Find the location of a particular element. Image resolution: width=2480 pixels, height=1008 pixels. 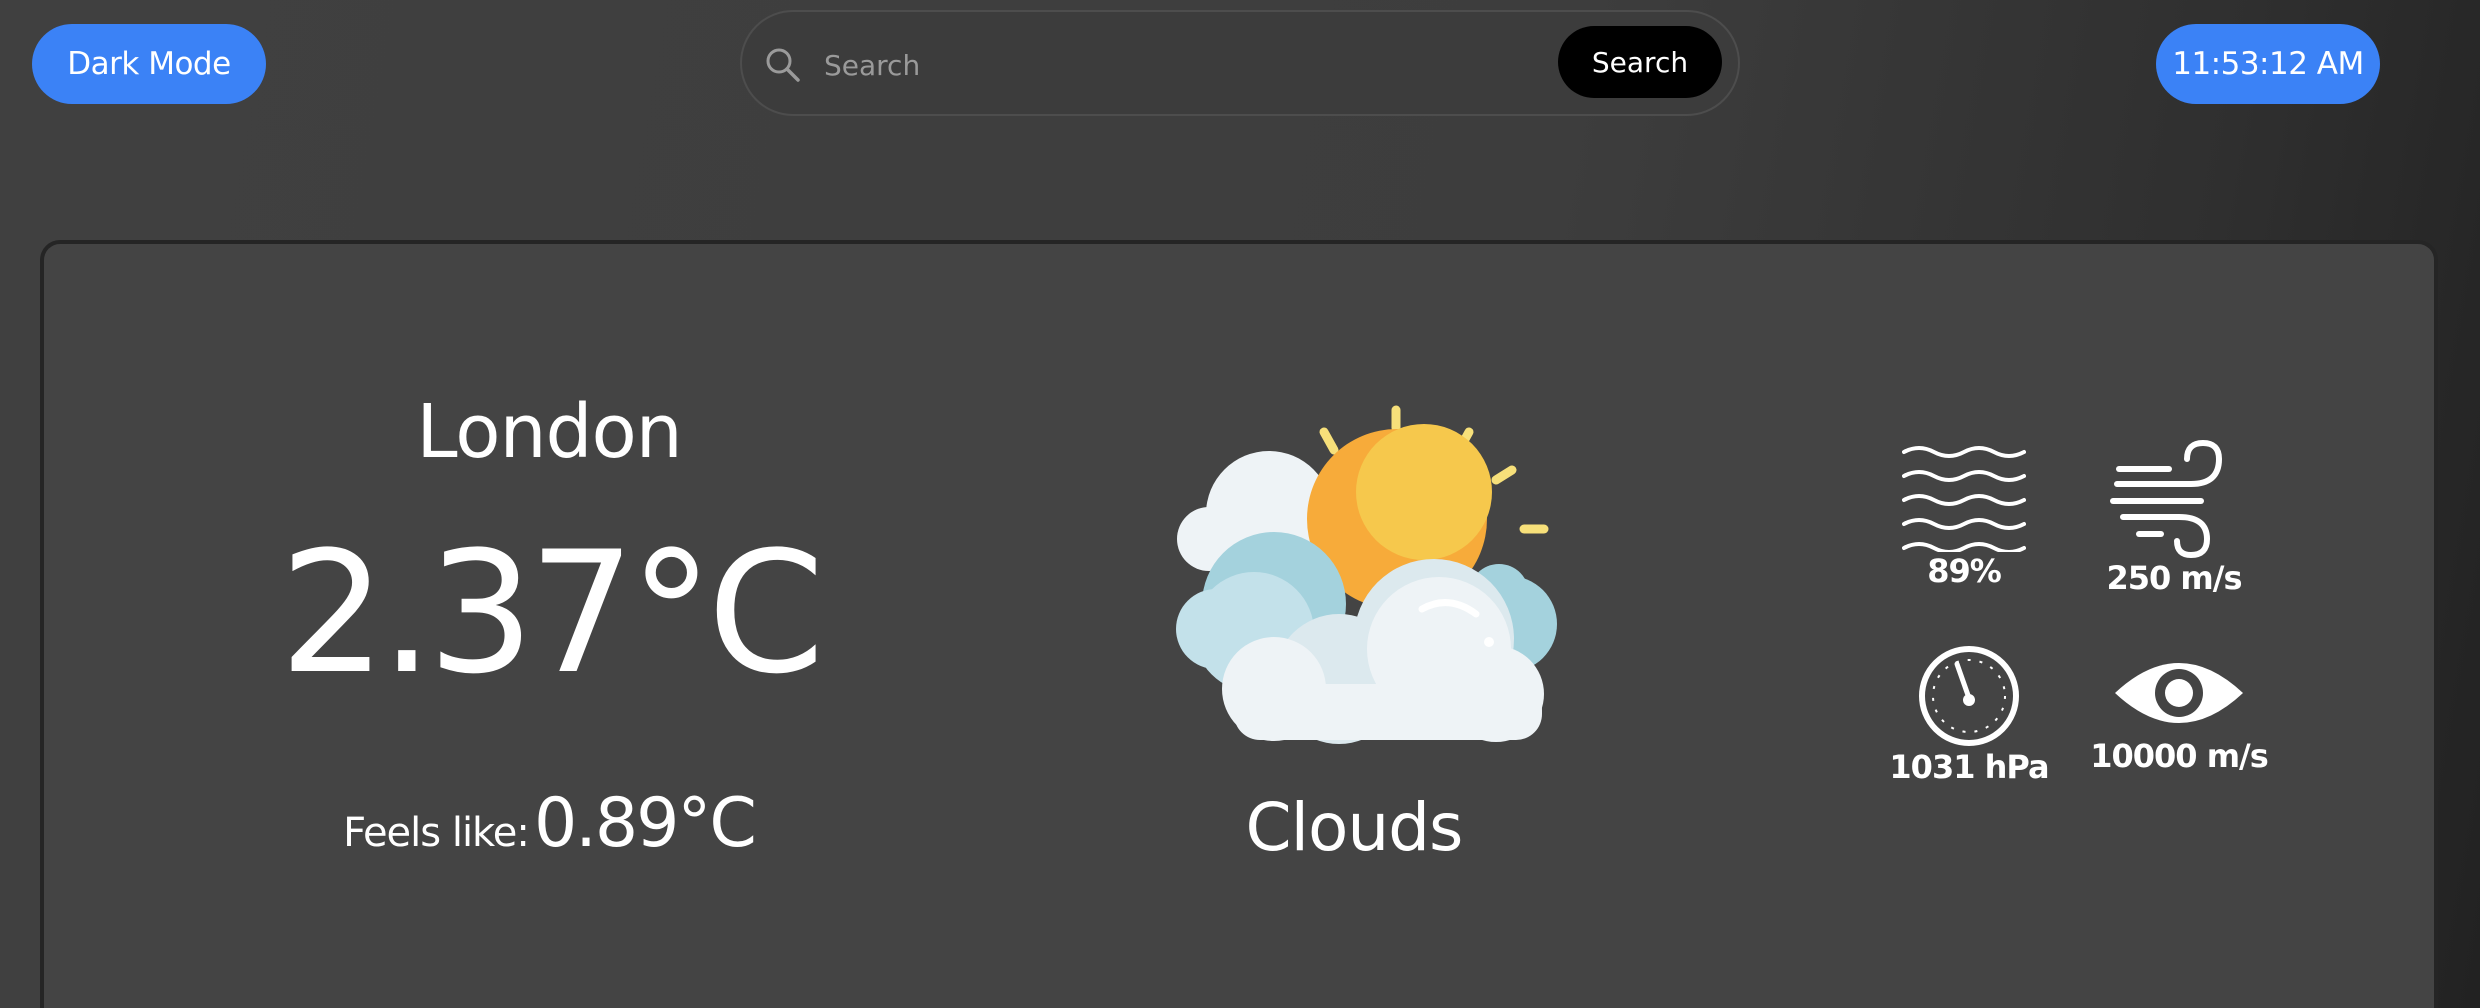

wind-value: 250 m/s is located at coordinates (2174, 578).